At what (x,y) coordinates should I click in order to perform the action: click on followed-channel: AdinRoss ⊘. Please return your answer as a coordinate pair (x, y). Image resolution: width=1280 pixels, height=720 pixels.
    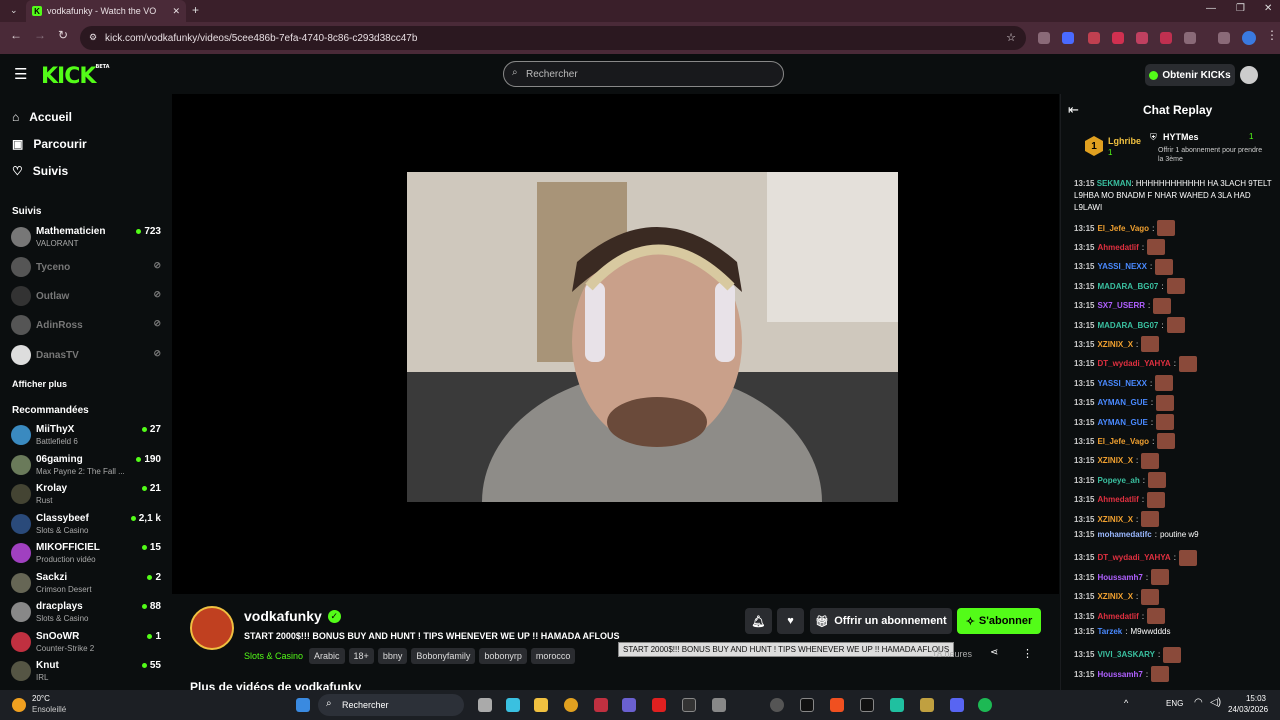
    Looking at the image, I should click on (86, 326).